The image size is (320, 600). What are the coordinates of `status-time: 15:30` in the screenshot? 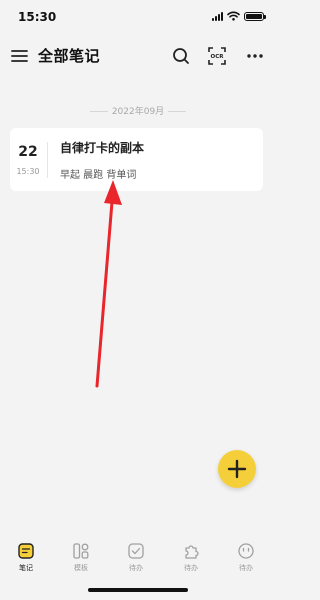 It's located at (37, 17).